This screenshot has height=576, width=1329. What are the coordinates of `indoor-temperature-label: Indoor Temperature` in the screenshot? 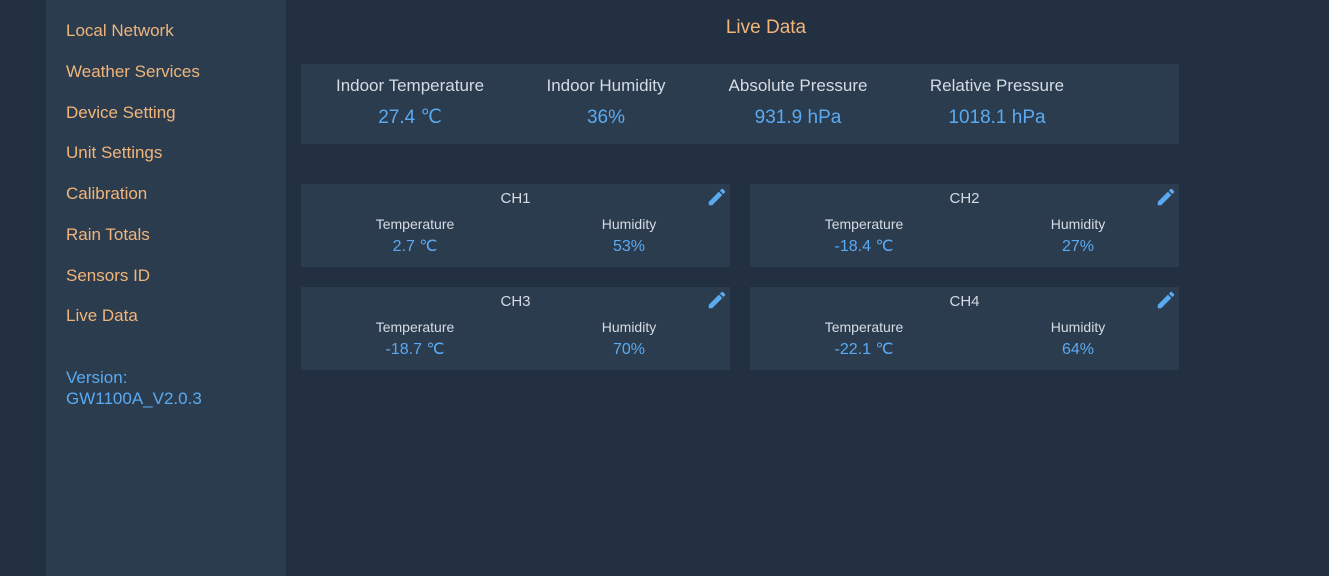 It's located at (410, 85).